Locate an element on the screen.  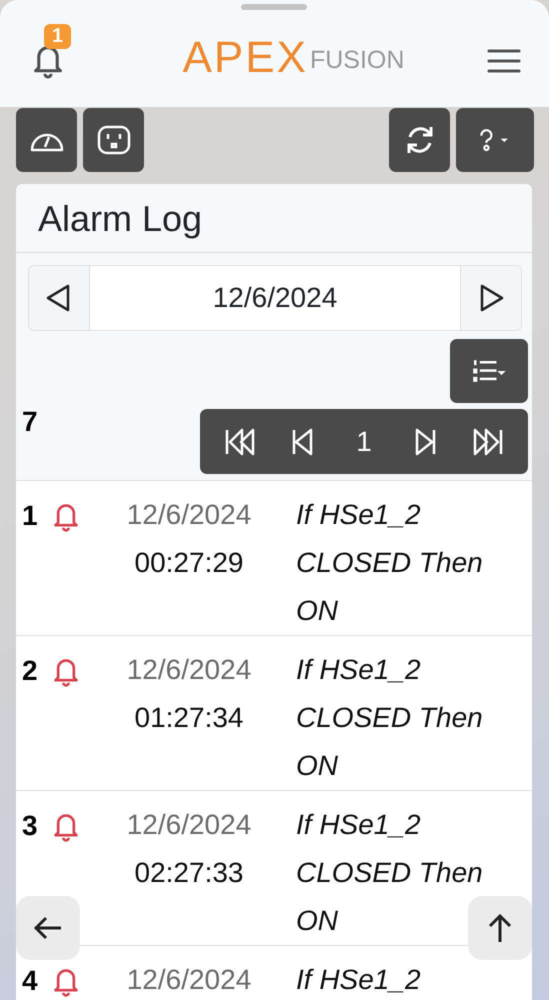
row-number: 4 is located at coordinates (30, 981).